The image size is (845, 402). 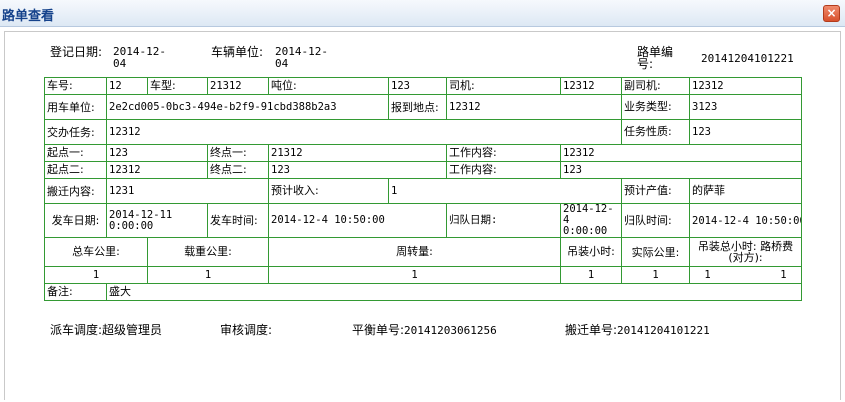 I want to click on route-no-label: 路单编号:, so click(x=655, y=58).